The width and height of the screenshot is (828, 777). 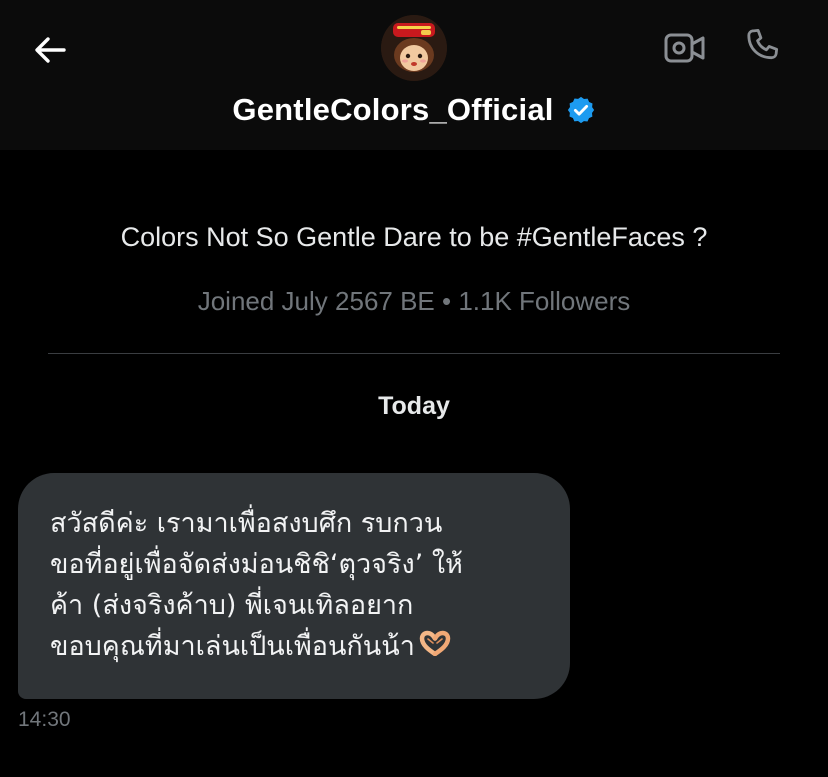 I want to click on heart-hands-emoji-icon, so click(x=435, y=647).